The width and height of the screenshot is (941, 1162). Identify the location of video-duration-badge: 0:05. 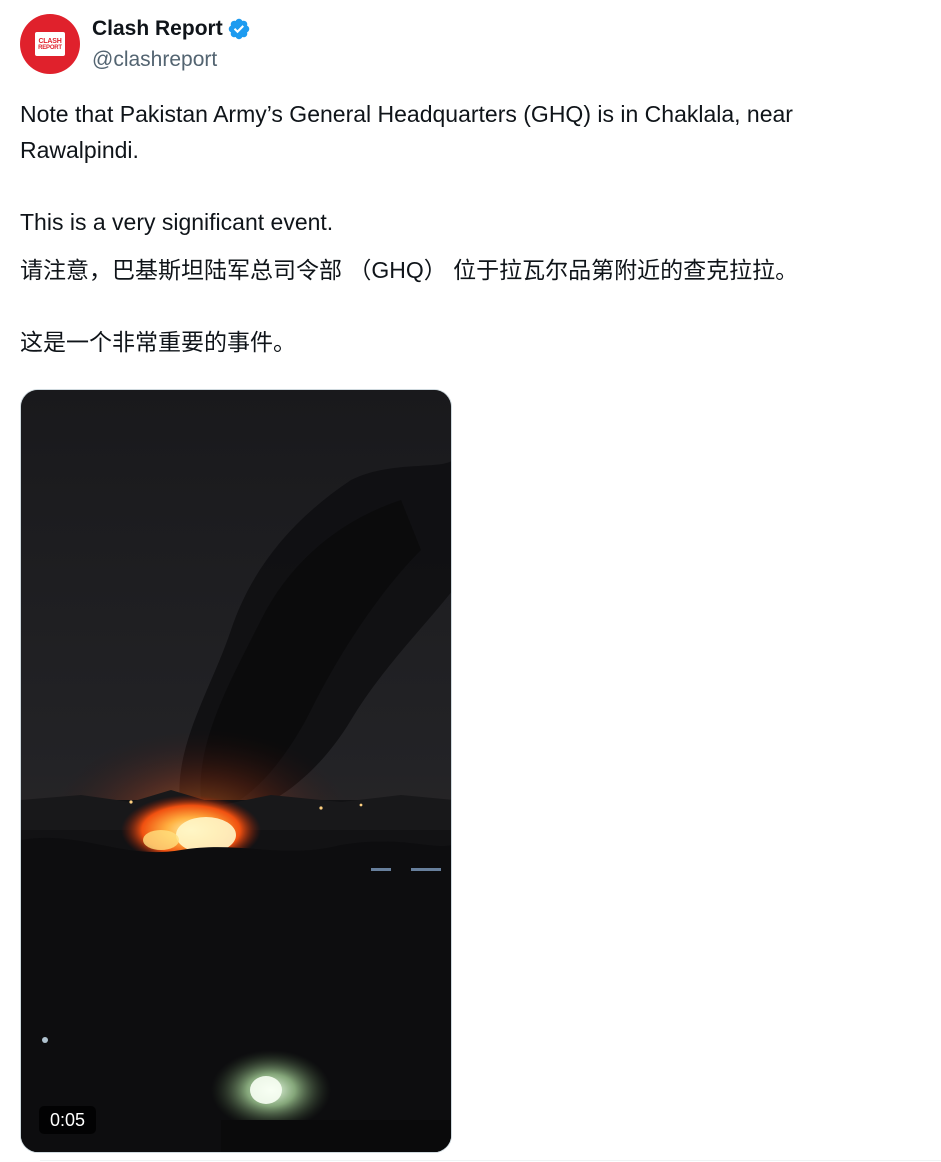
(68, 1120).